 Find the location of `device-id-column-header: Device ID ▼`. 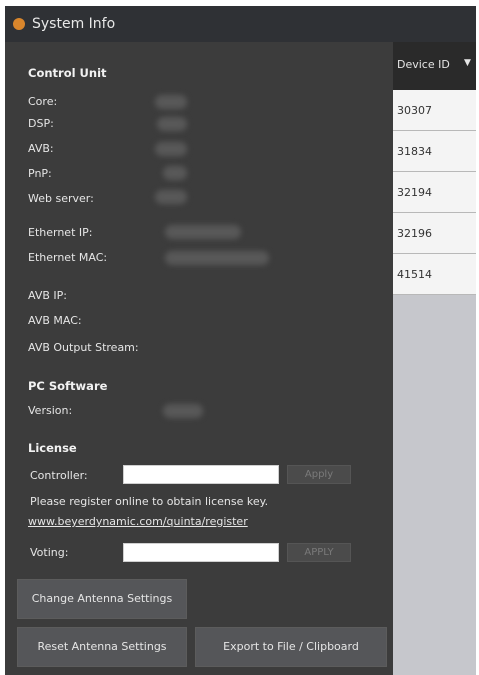

device-id-column-header: Device ID ▼ is located at coordinates (434, 66).